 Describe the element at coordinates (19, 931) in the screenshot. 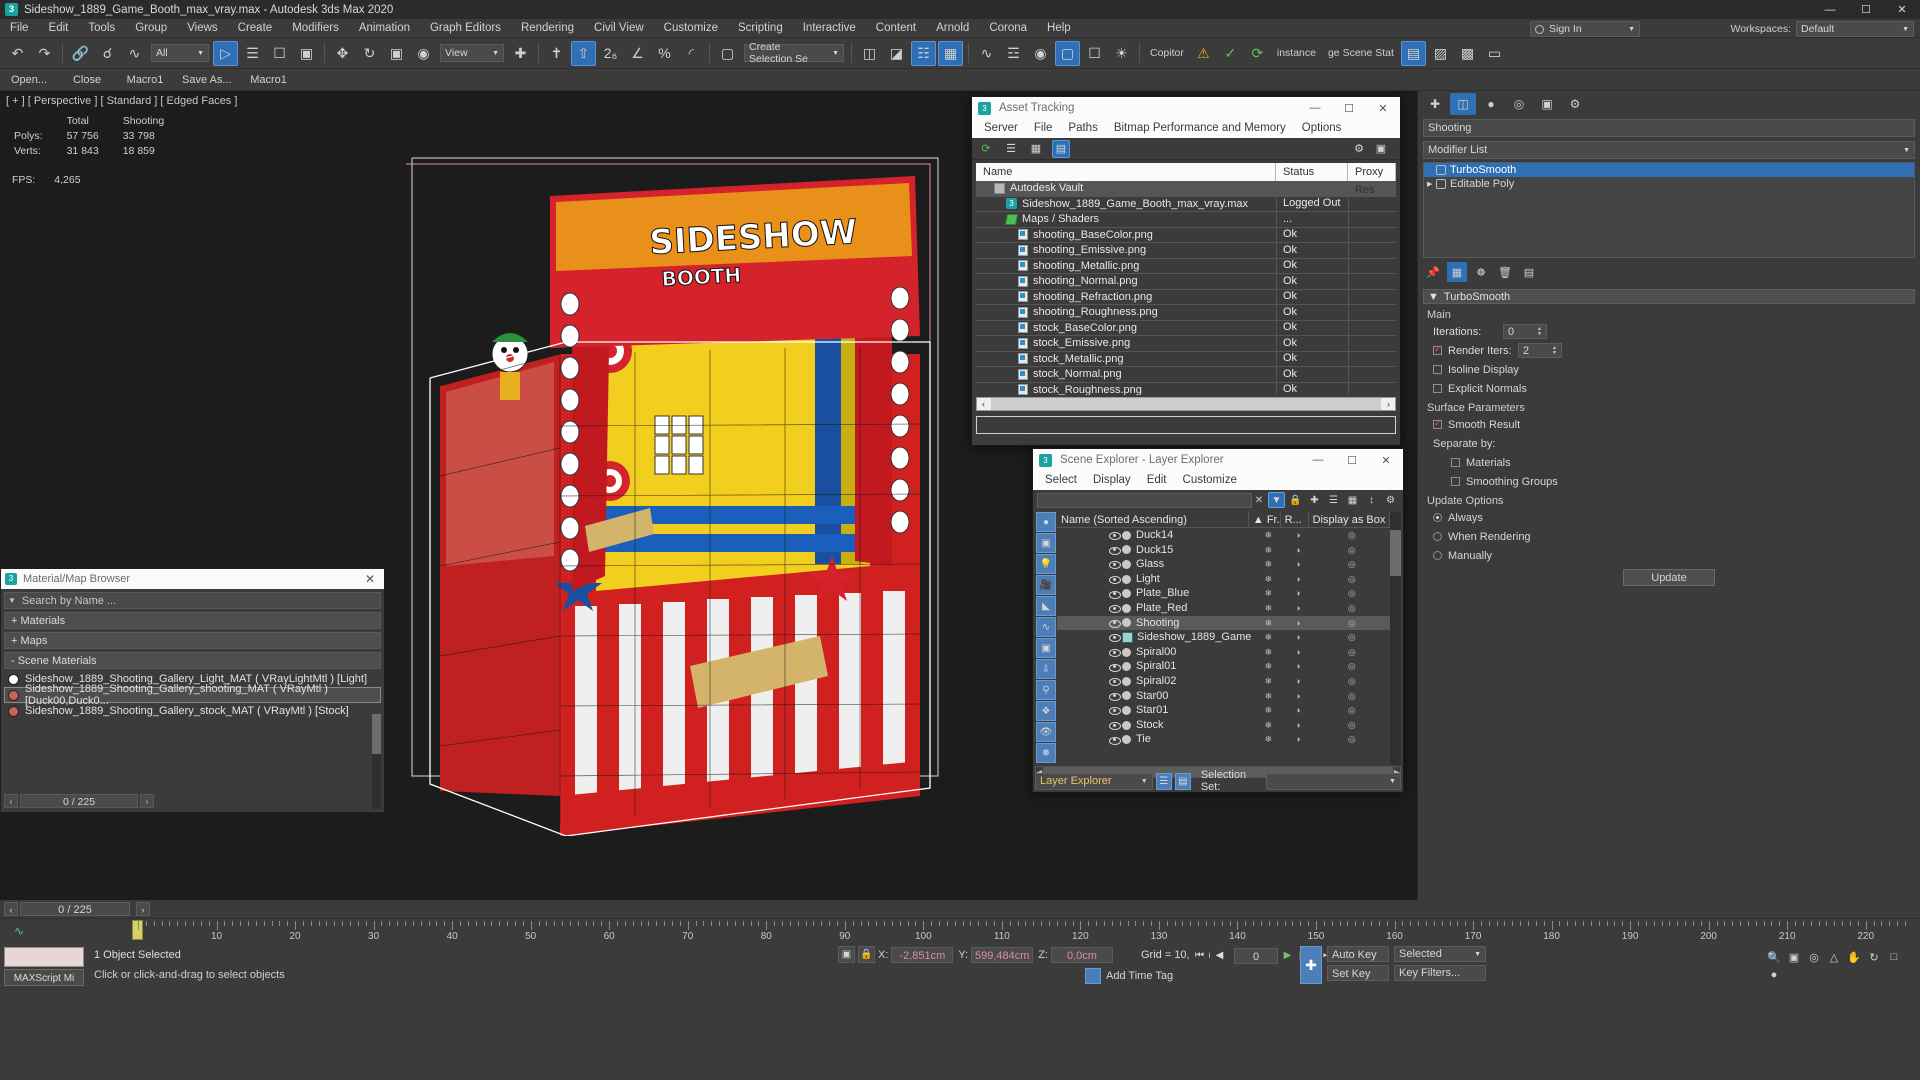

I see `curve-editor-icon: ∿` at that location.